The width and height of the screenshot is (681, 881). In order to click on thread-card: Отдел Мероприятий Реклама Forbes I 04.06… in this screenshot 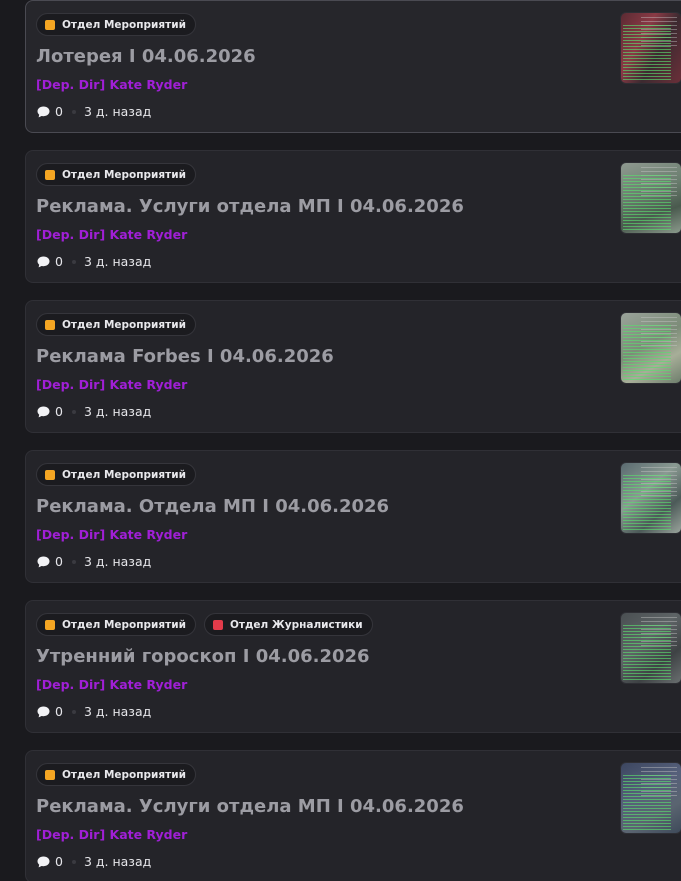, I will do `click(353, 366)`.